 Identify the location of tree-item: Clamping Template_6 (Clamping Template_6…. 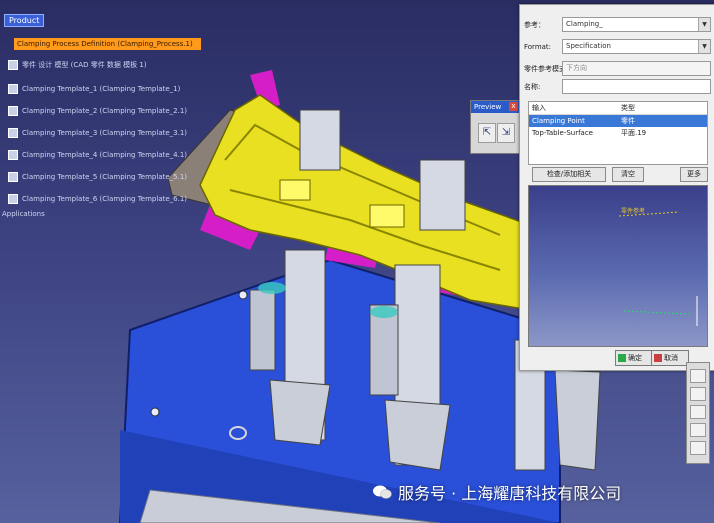
(97, 199).